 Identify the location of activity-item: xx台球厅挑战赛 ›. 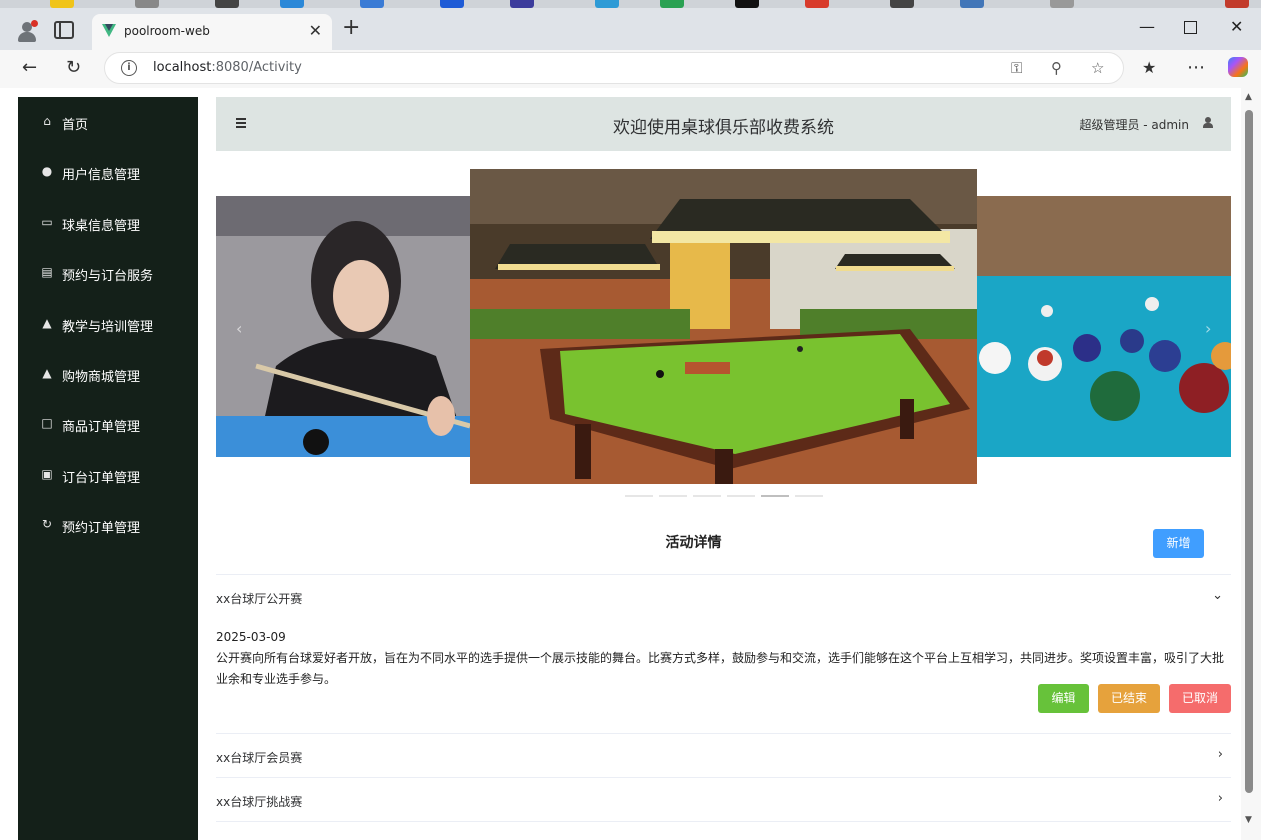
(723, 799).